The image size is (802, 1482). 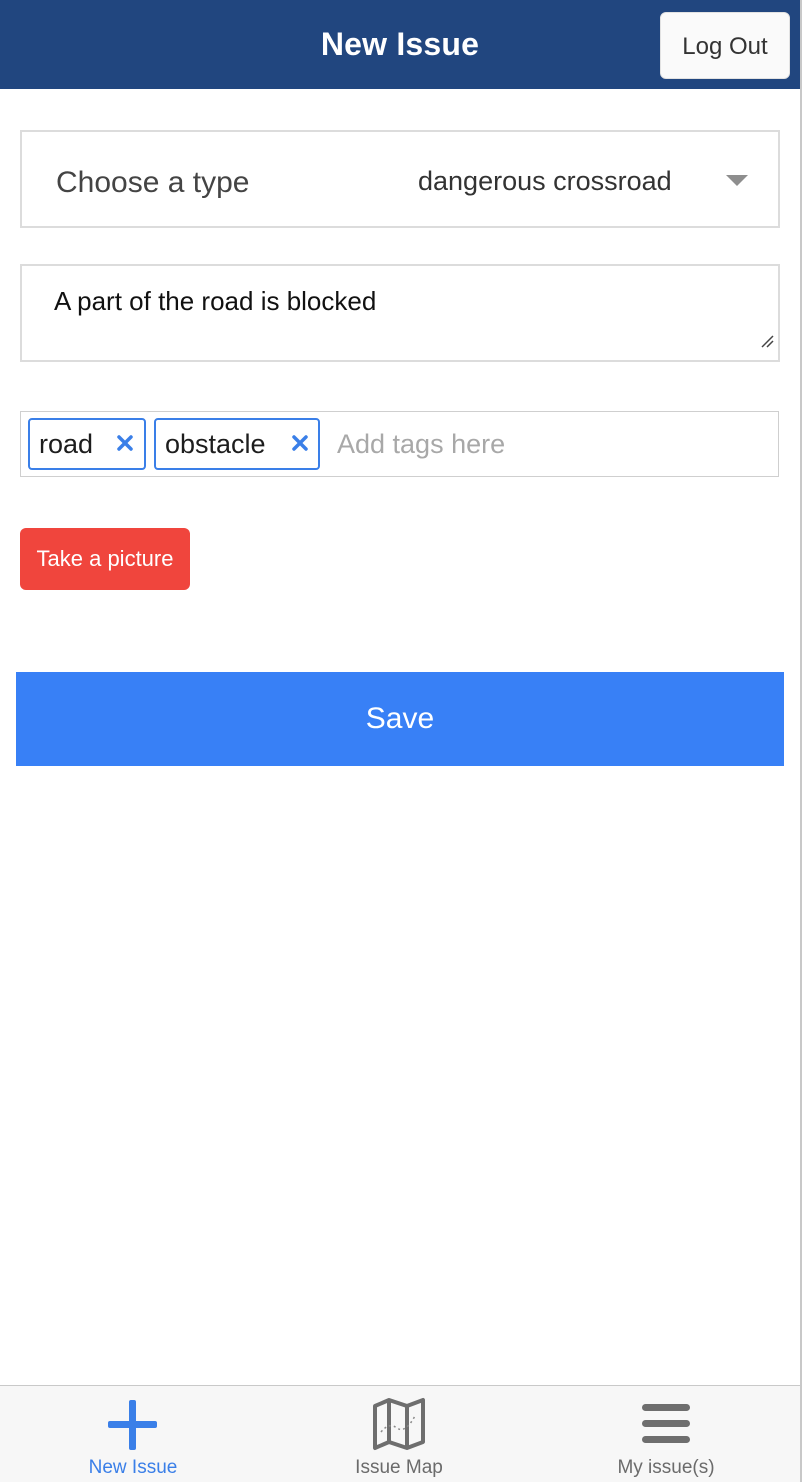 I want to click on add-tags-input: Add tags here, so click(x=421, y=444).